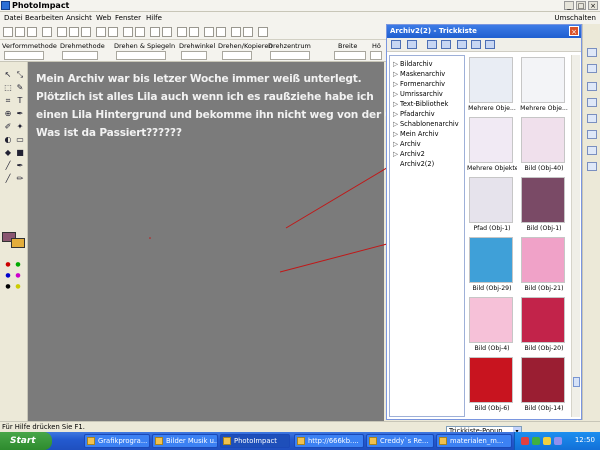 This screenshot has width=600, height=450. Describe the element at coordinates (476, 44) in the screenshot. I see `archive-find-icon` at that location.